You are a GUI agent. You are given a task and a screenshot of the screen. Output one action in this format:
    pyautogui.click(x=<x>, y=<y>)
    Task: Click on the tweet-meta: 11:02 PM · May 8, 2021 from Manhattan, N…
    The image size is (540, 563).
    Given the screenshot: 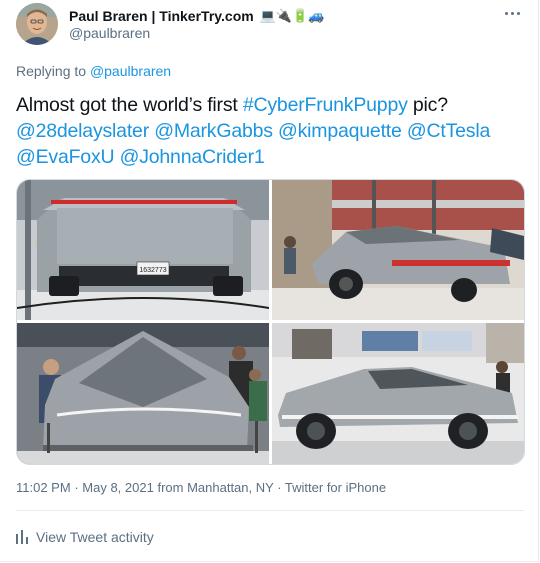 What is the action you would take?
    pyautogui.click(x=201, y=487)
    